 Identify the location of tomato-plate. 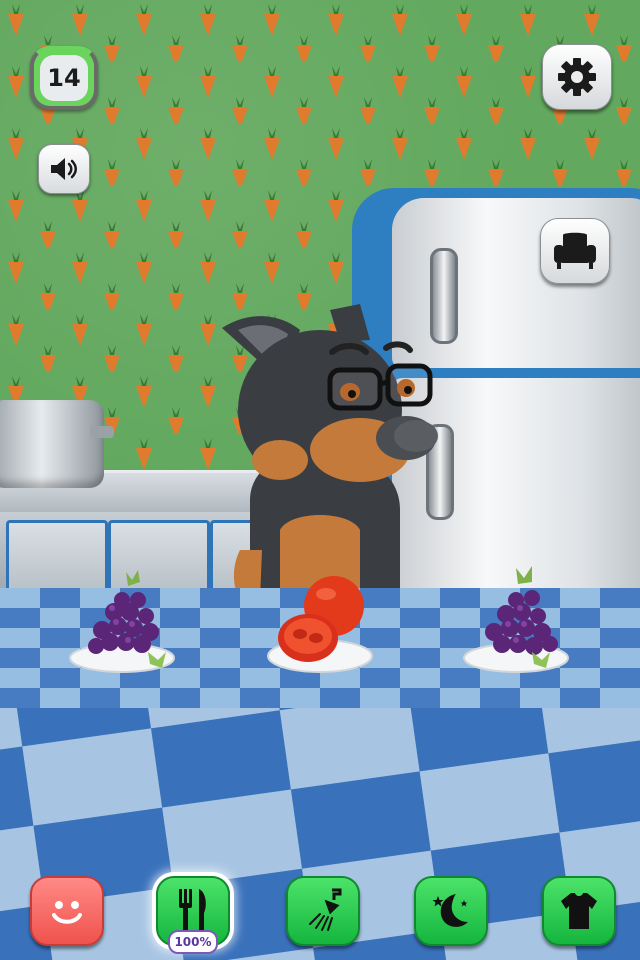
(321, 626).